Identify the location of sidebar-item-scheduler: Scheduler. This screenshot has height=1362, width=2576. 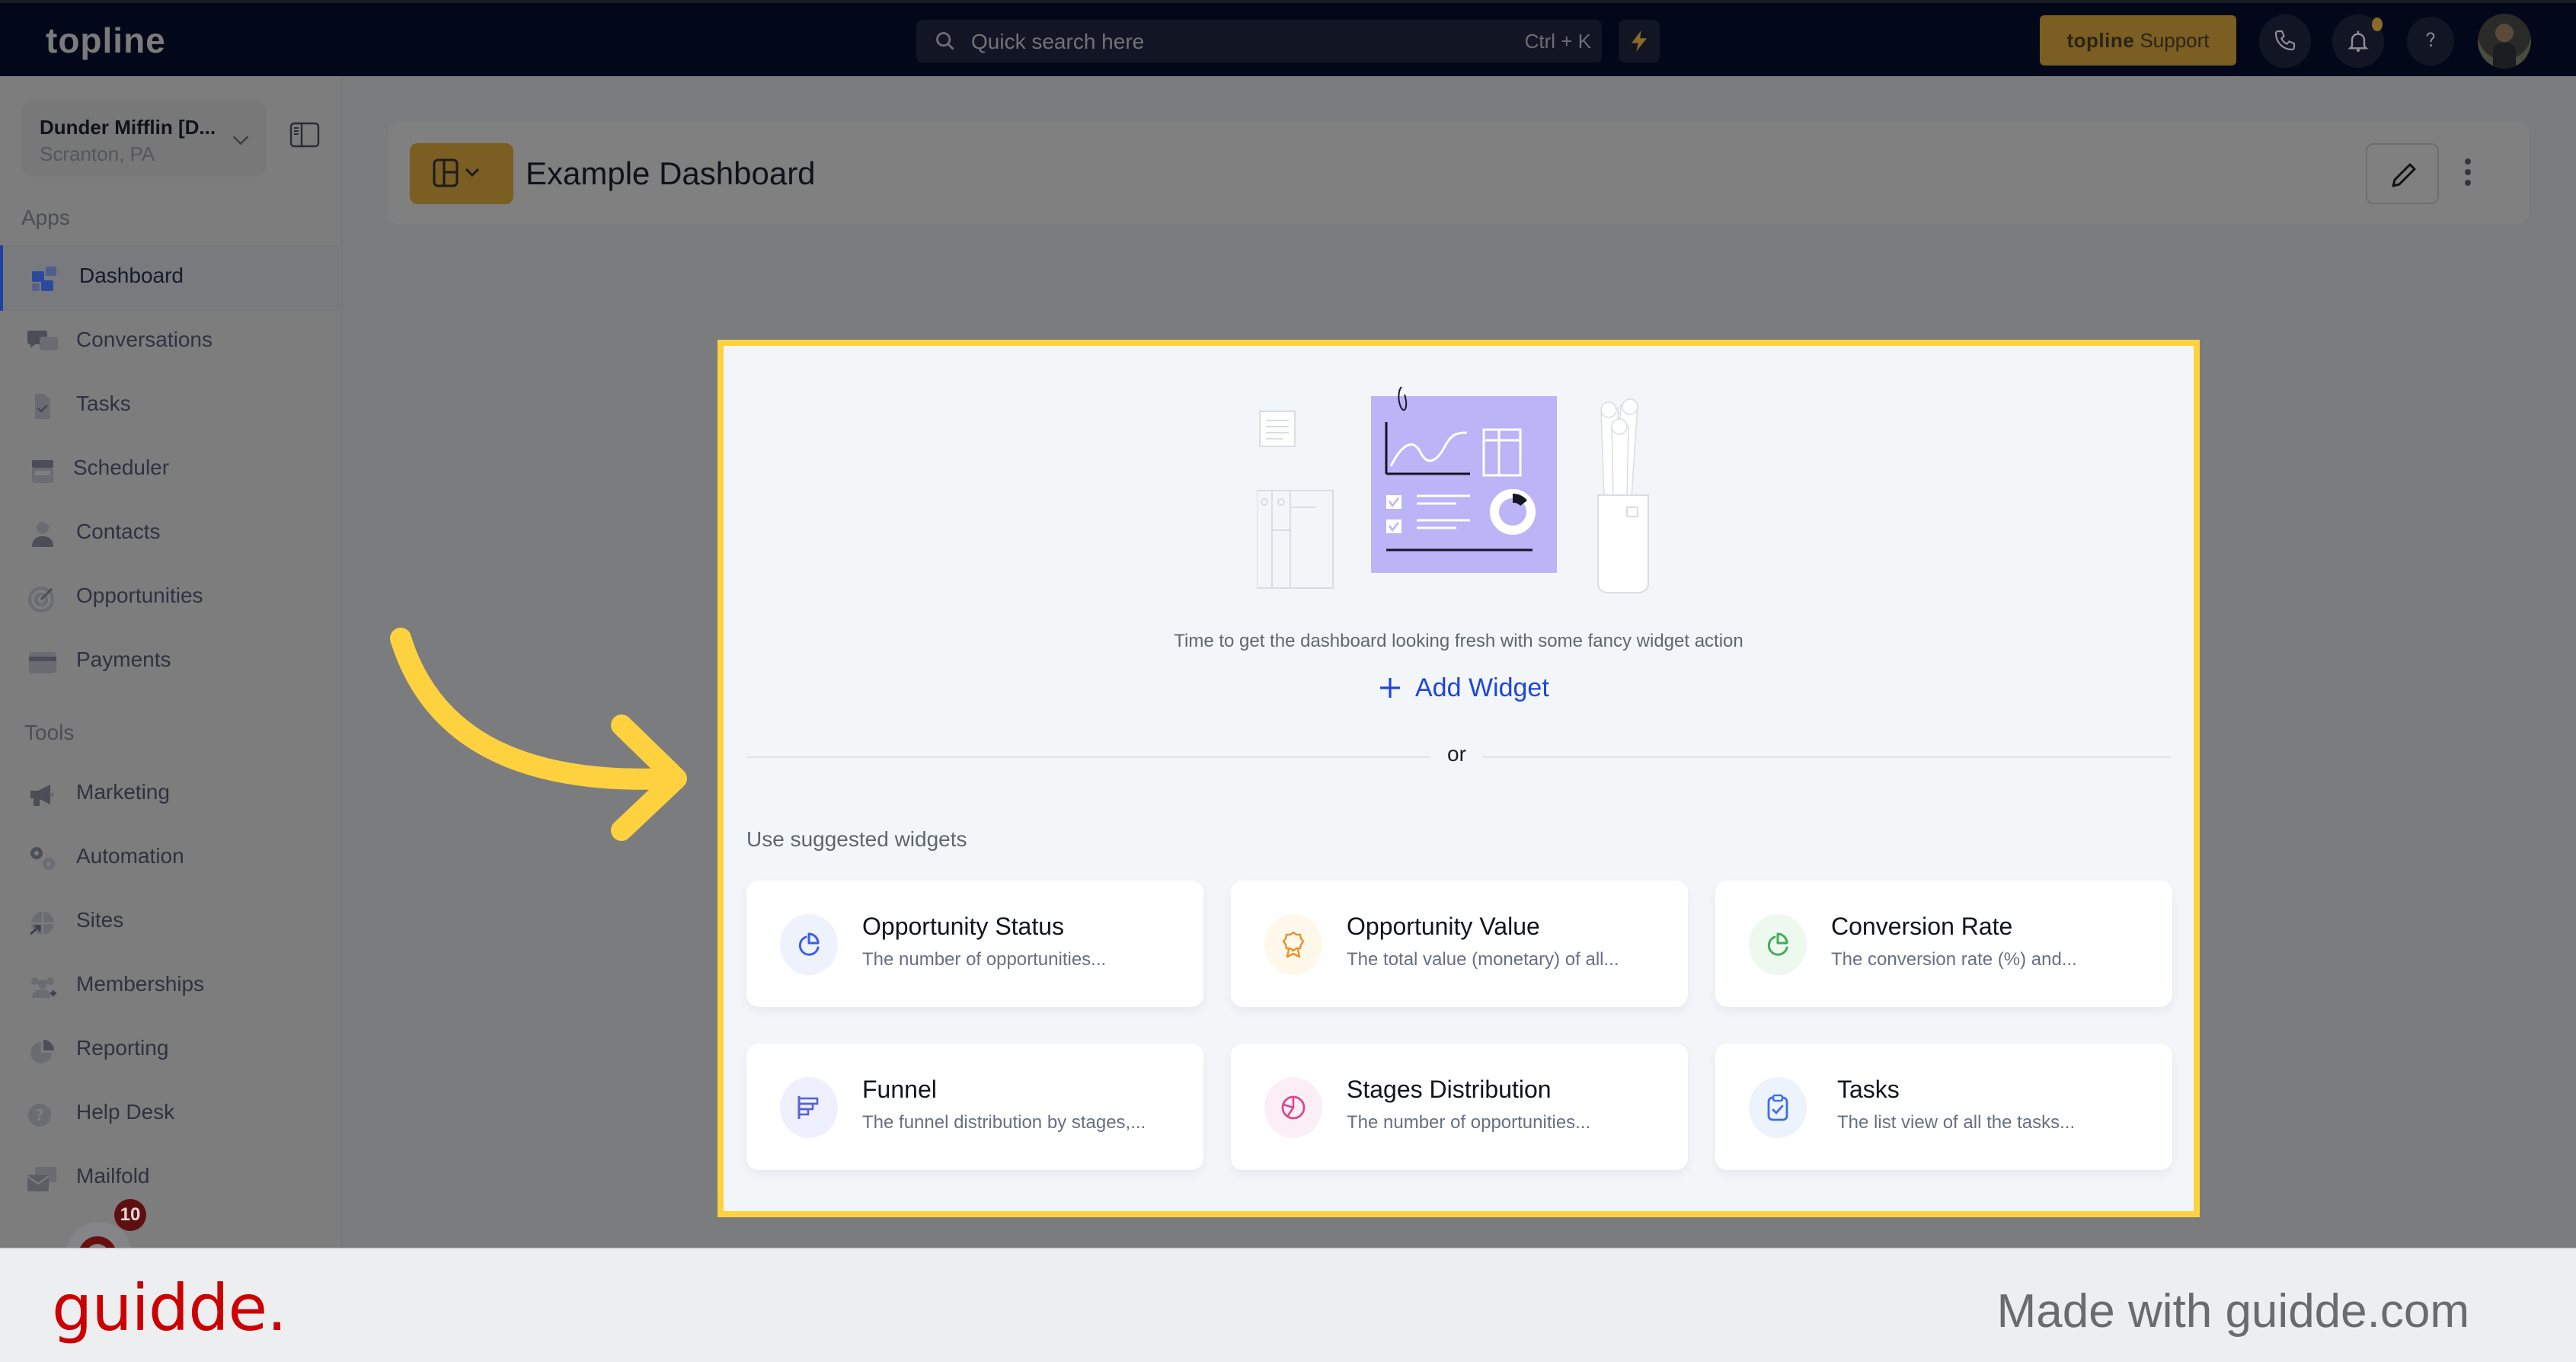
(170, 470).